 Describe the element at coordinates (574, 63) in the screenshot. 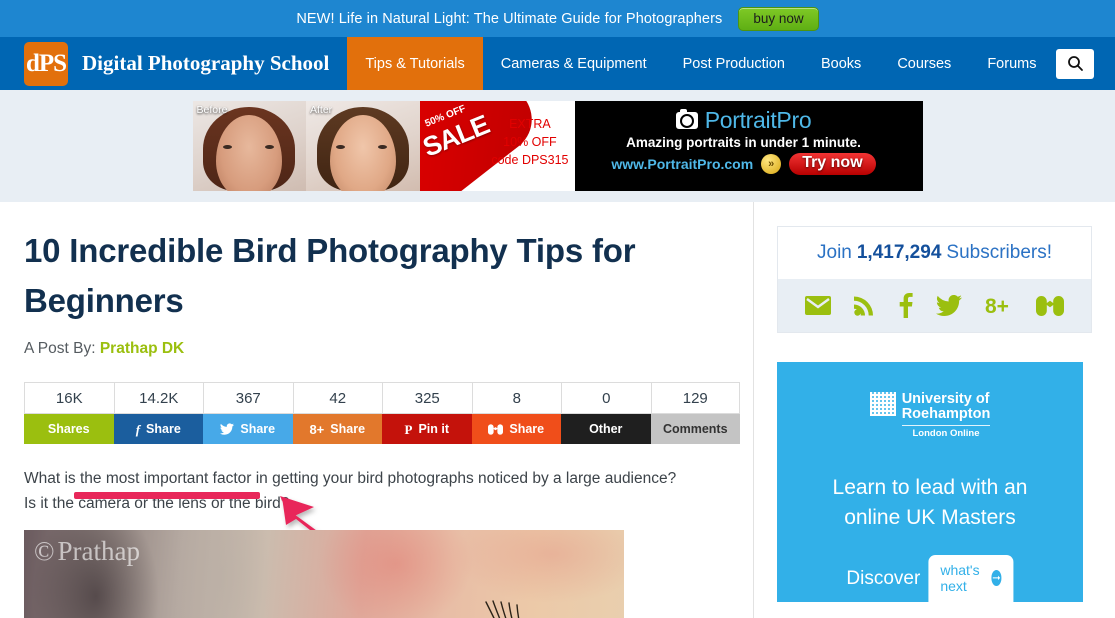

I see `nav-item-cameras-equipment: Cameras & Equipment` at that location.